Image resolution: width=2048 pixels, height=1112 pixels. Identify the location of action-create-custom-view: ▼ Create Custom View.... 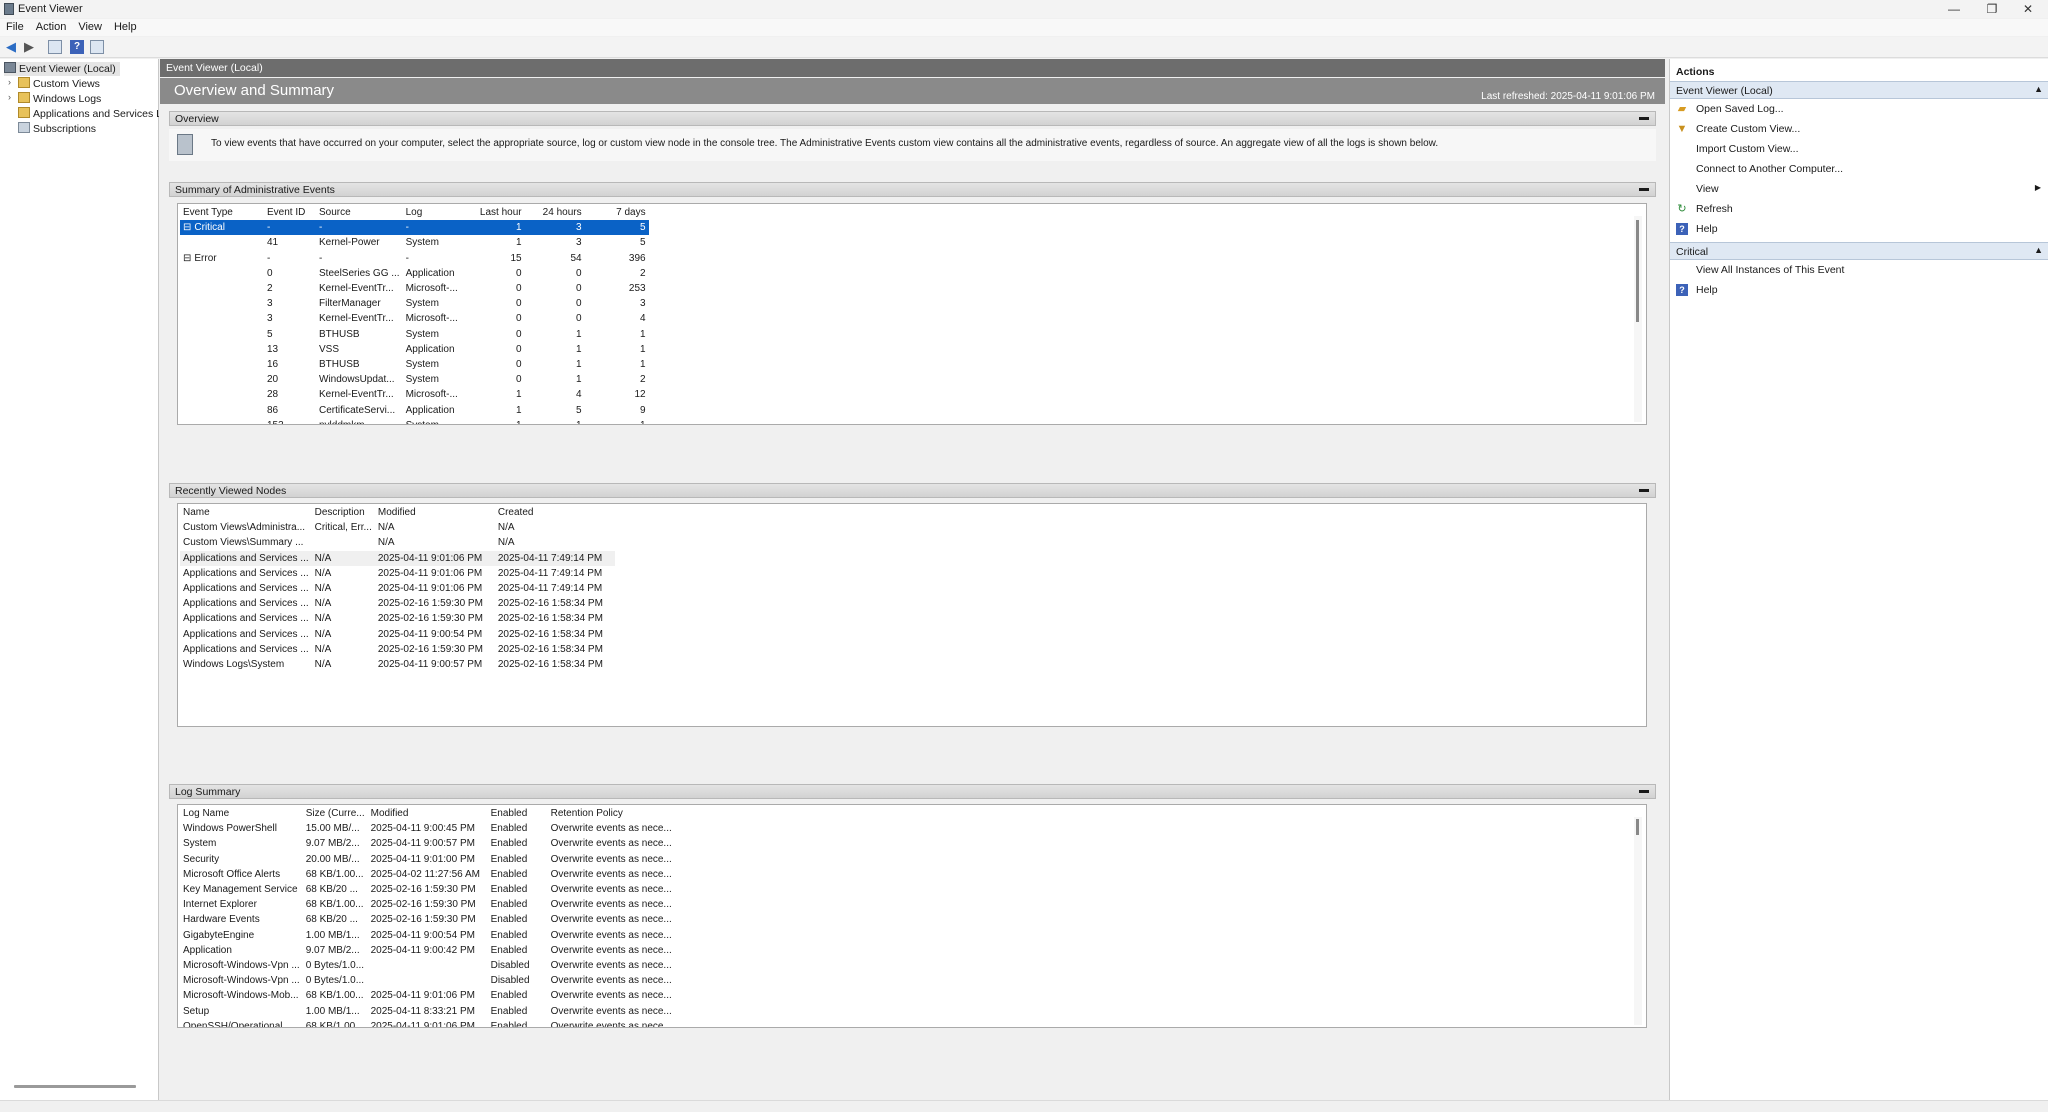
(1859, 129).